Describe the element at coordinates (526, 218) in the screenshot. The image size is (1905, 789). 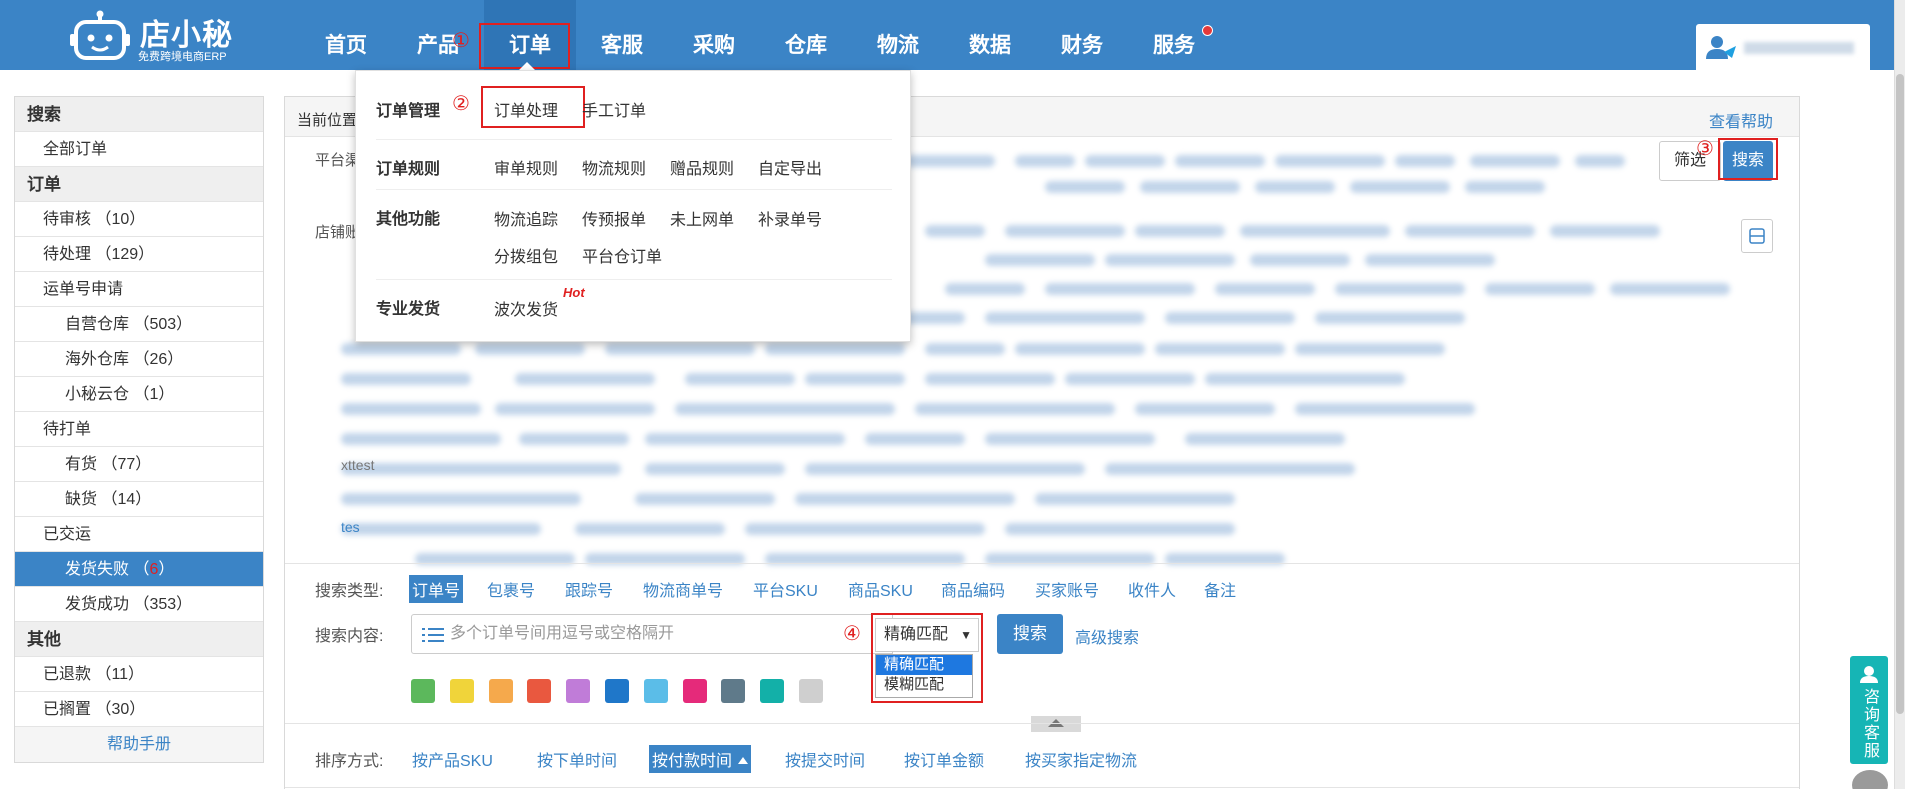
I see `dd-item-tracking: 物流追踪` at that location.